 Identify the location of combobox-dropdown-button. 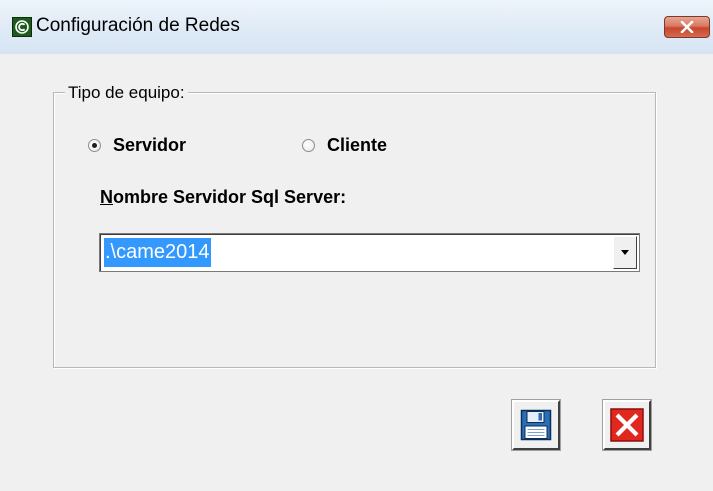
(625, 252).